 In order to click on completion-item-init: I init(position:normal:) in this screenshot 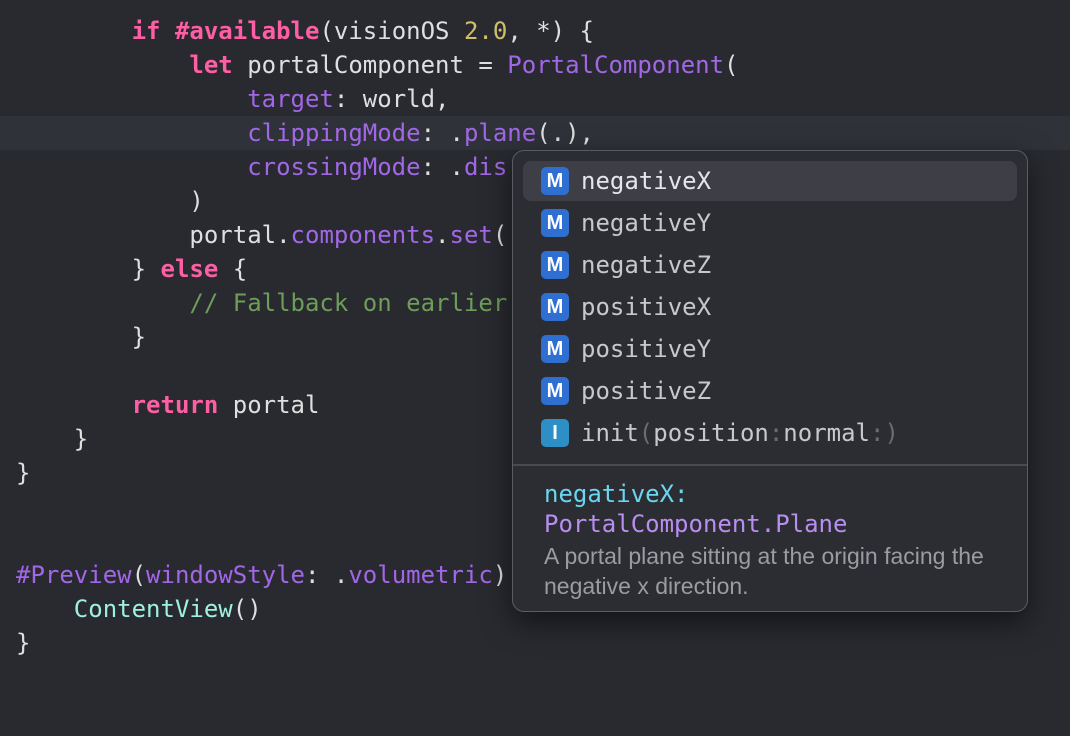, I will do `click(770, 433)`.